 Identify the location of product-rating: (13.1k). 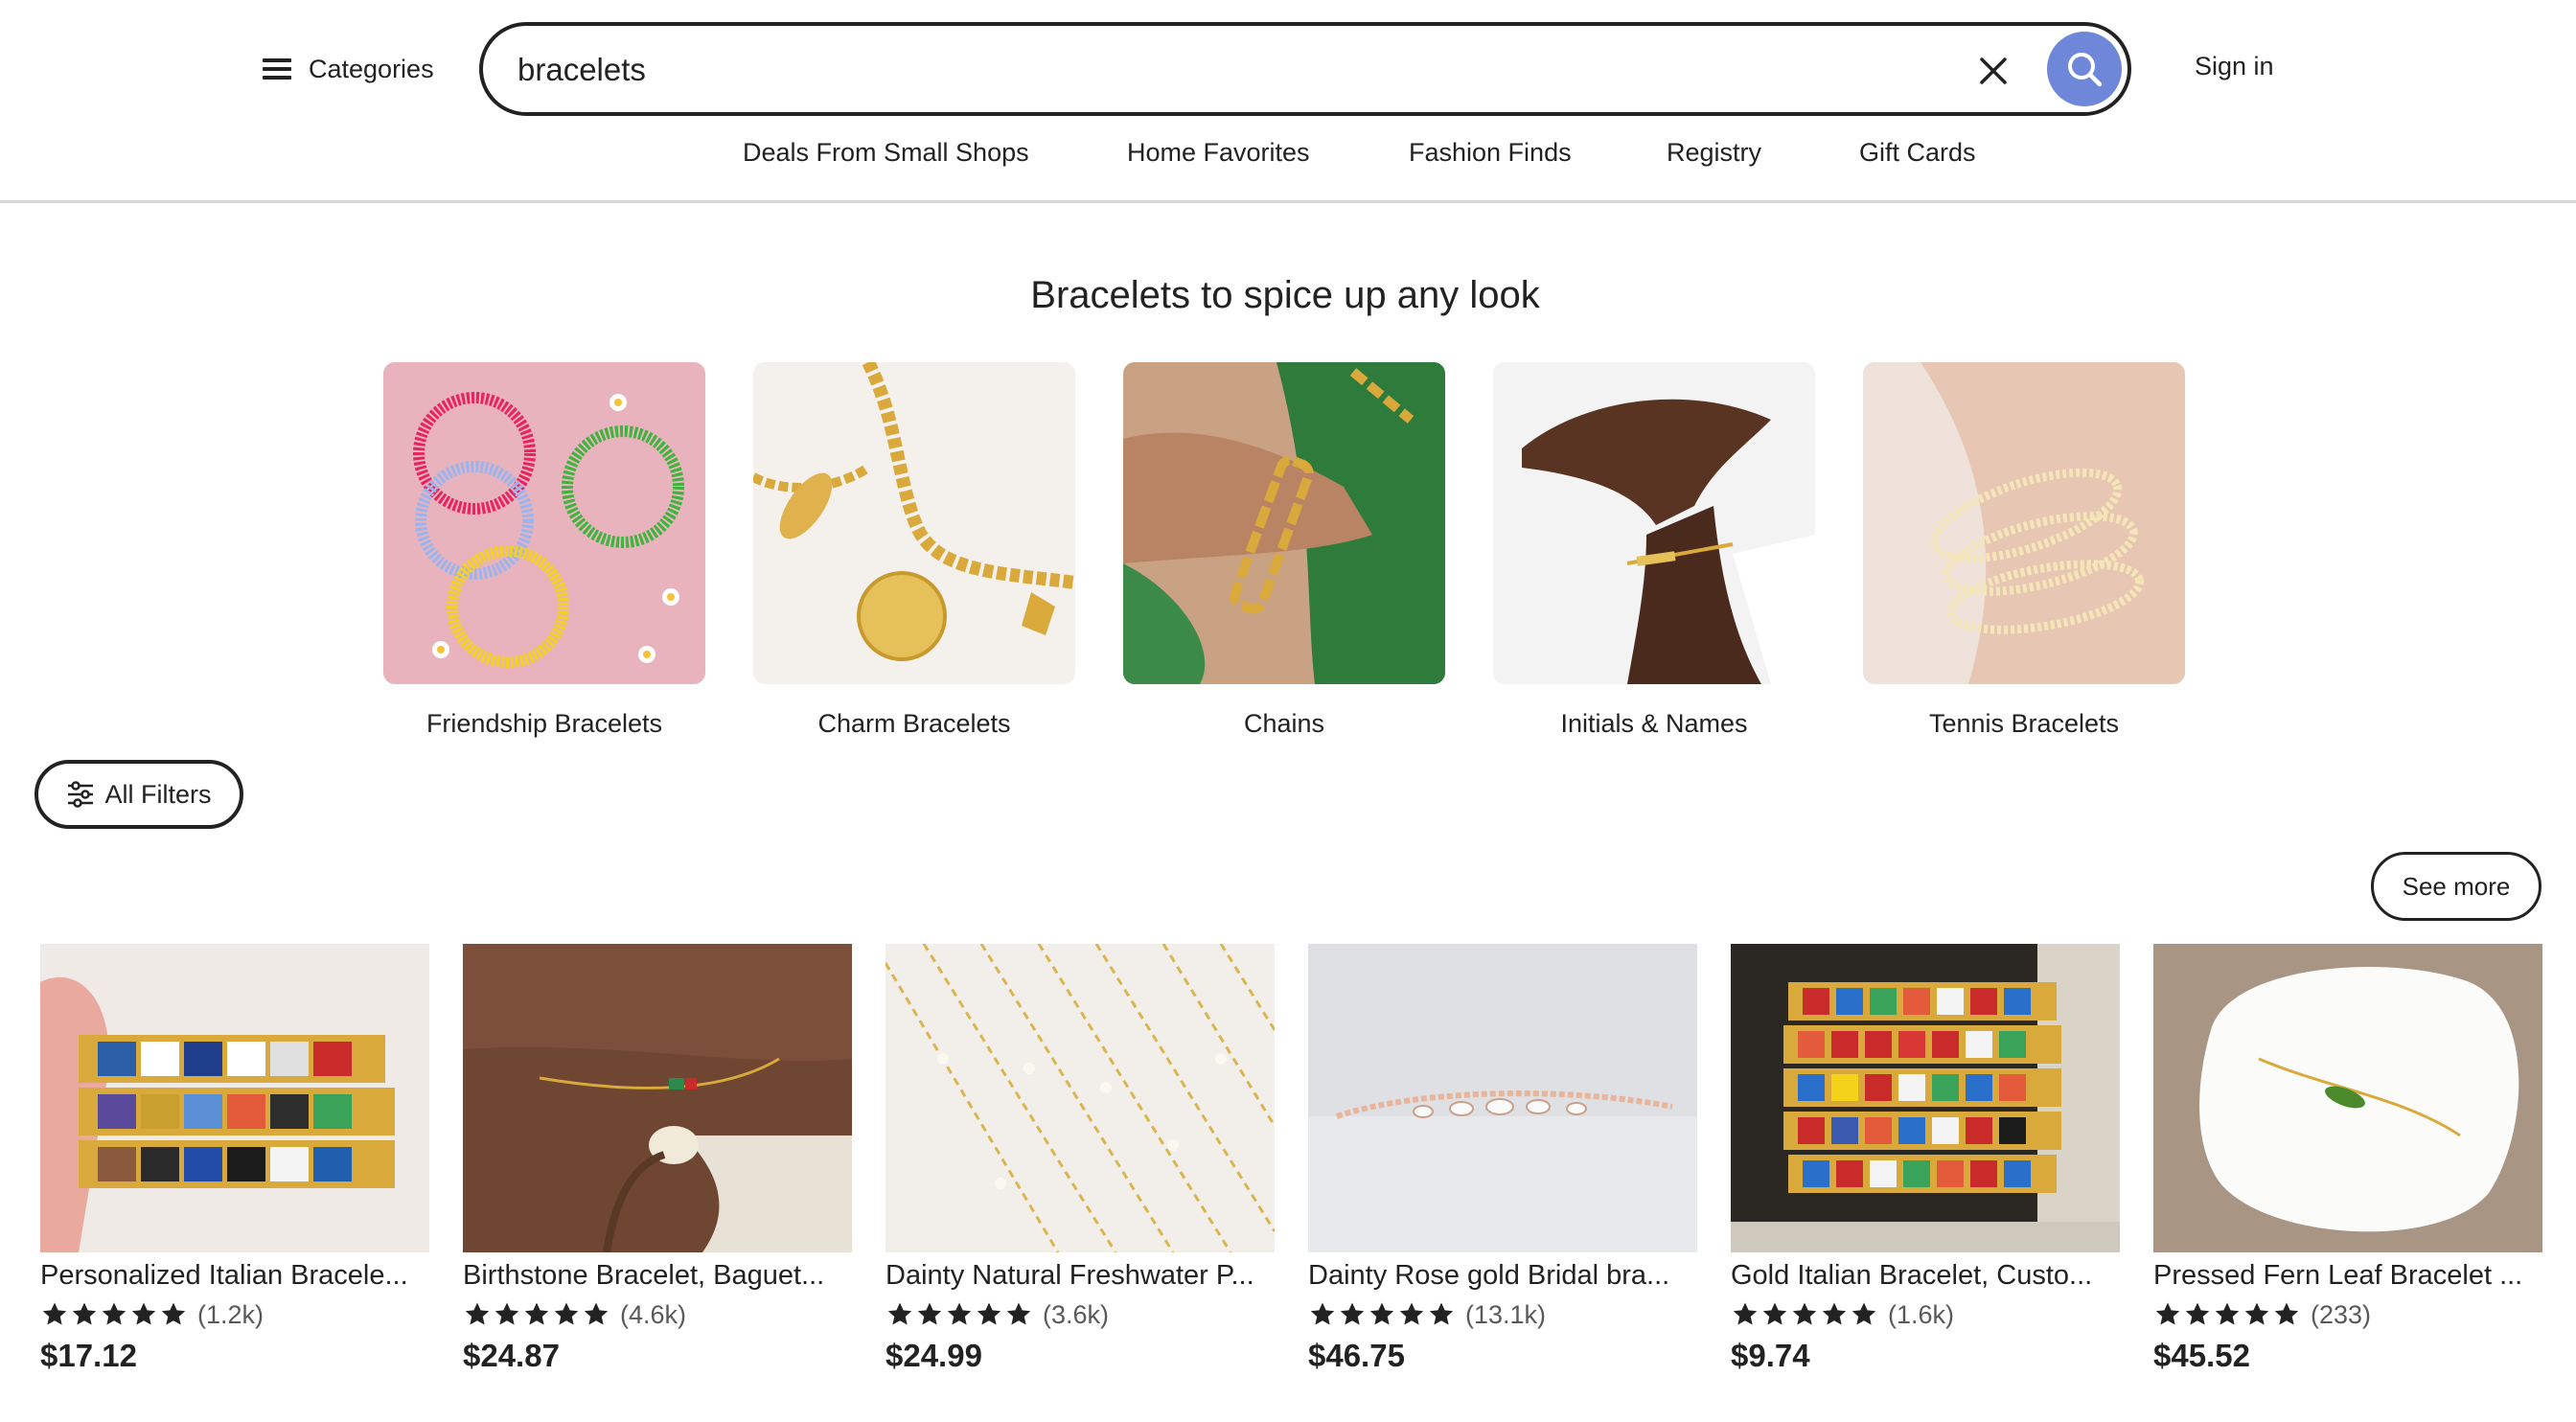
(1502, 1314).